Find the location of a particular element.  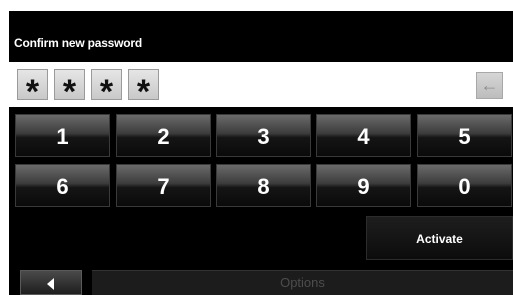

key-8: 8 is located at coordinates (263, 185).